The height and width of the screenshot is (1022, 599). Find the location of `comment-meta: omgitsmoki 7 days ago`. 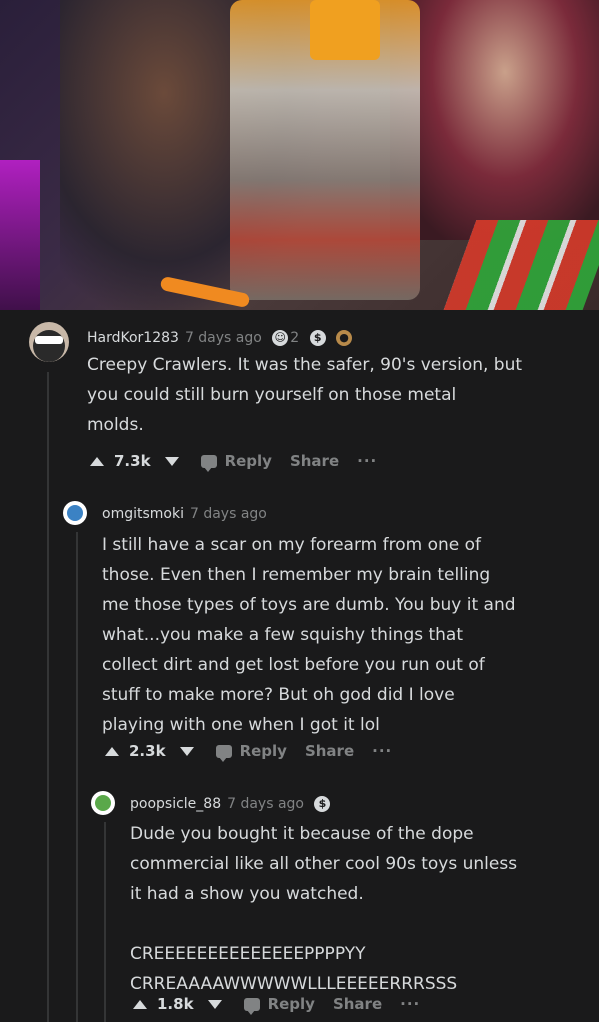

comment-meta: omgitsmoki 7 days ago is located at coordinates (184, 514).